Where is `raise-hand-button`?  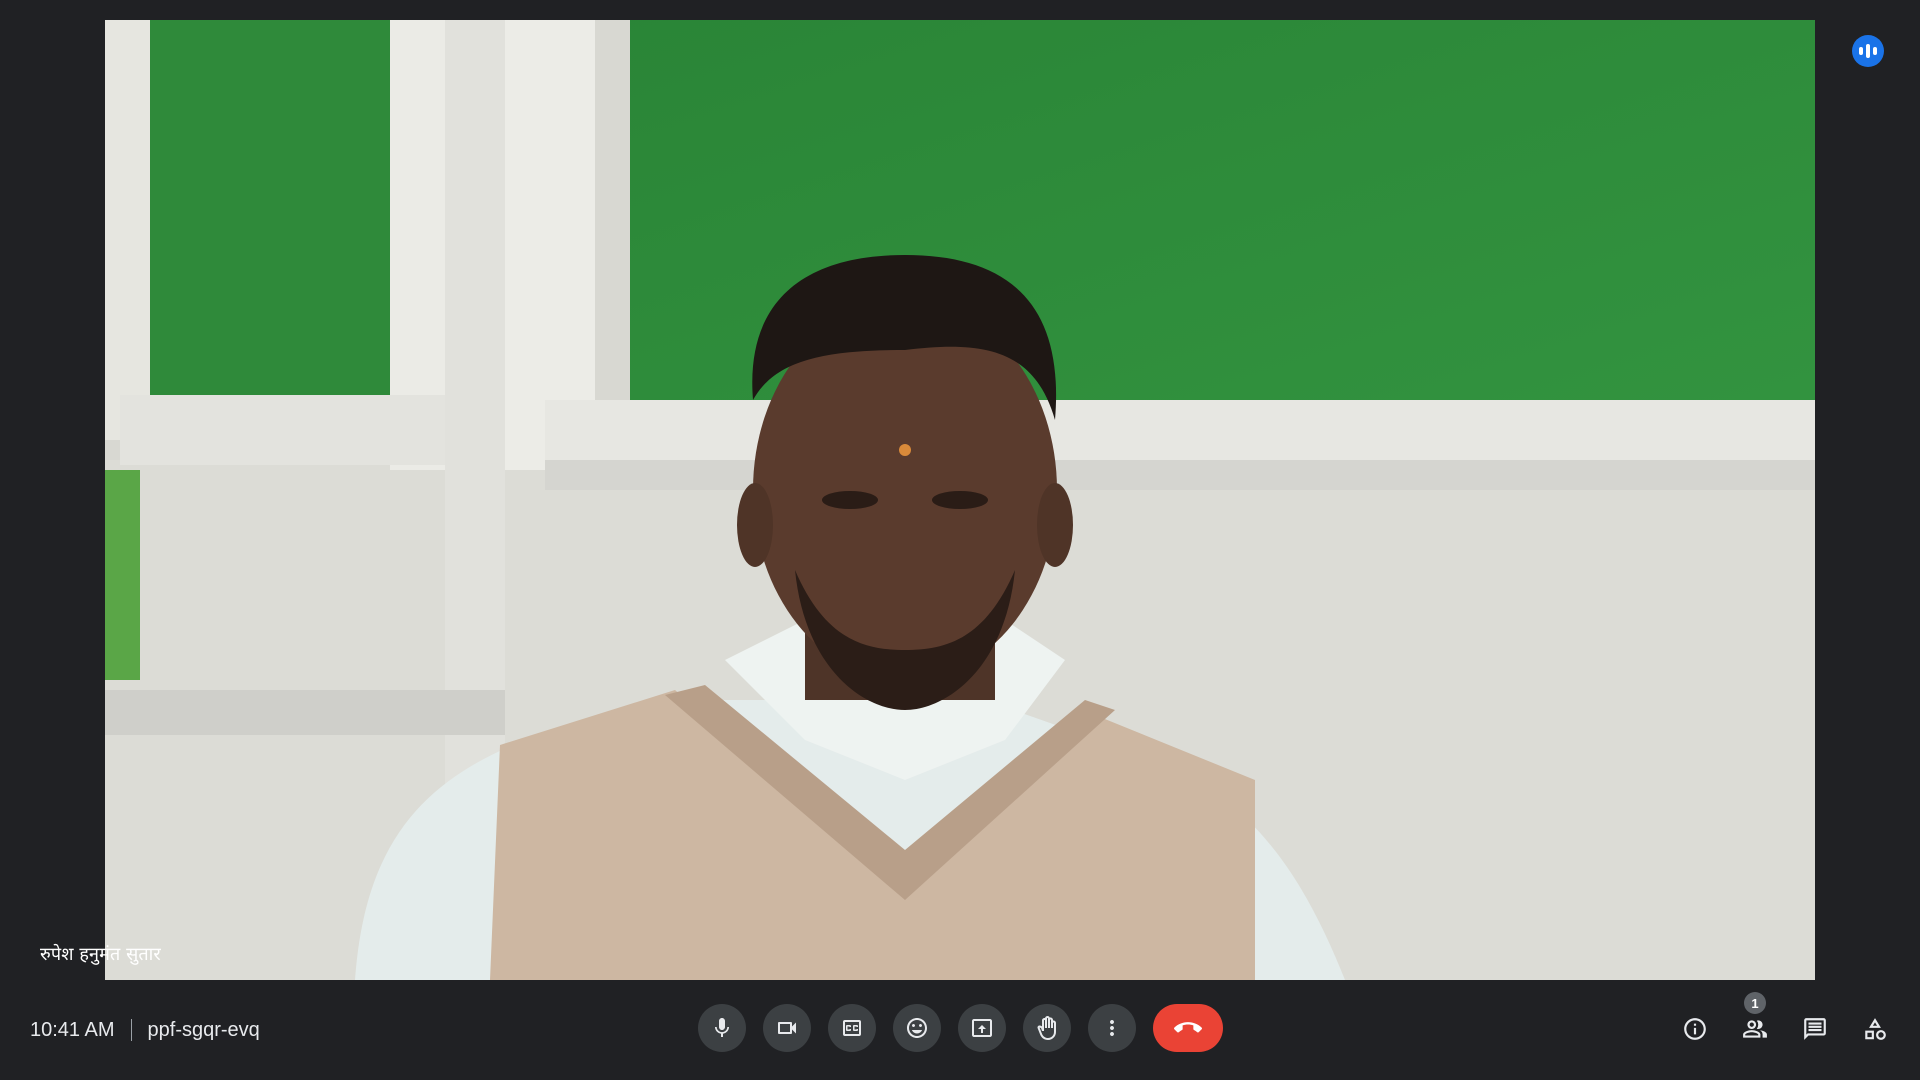
raise-hand-button is located at coordinates (1047, 1028).